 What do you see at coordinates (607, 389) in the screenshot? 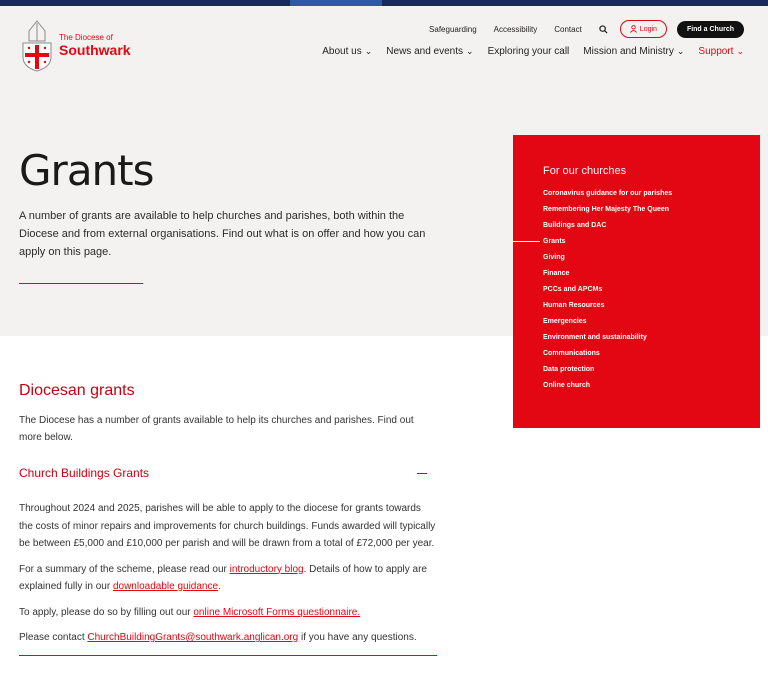
I see `sidebar-item-online-church: Online church` at bounding box center [607, 389].